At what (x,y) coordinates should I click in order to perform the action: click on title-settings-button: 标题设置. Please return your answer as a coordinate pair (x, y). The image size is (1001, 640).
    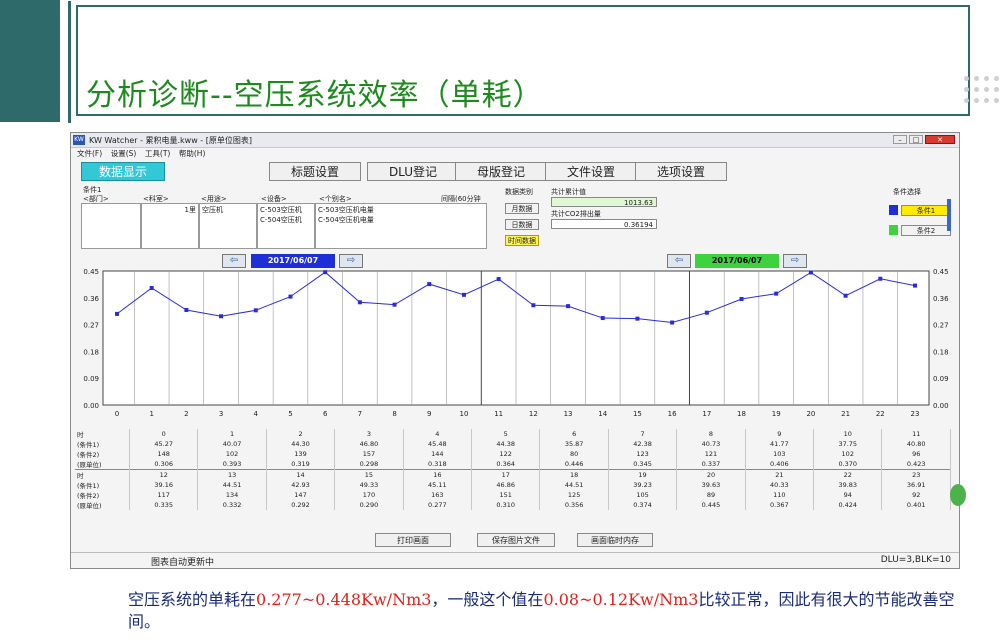
    Looking at the image, I should click on (315, 171).